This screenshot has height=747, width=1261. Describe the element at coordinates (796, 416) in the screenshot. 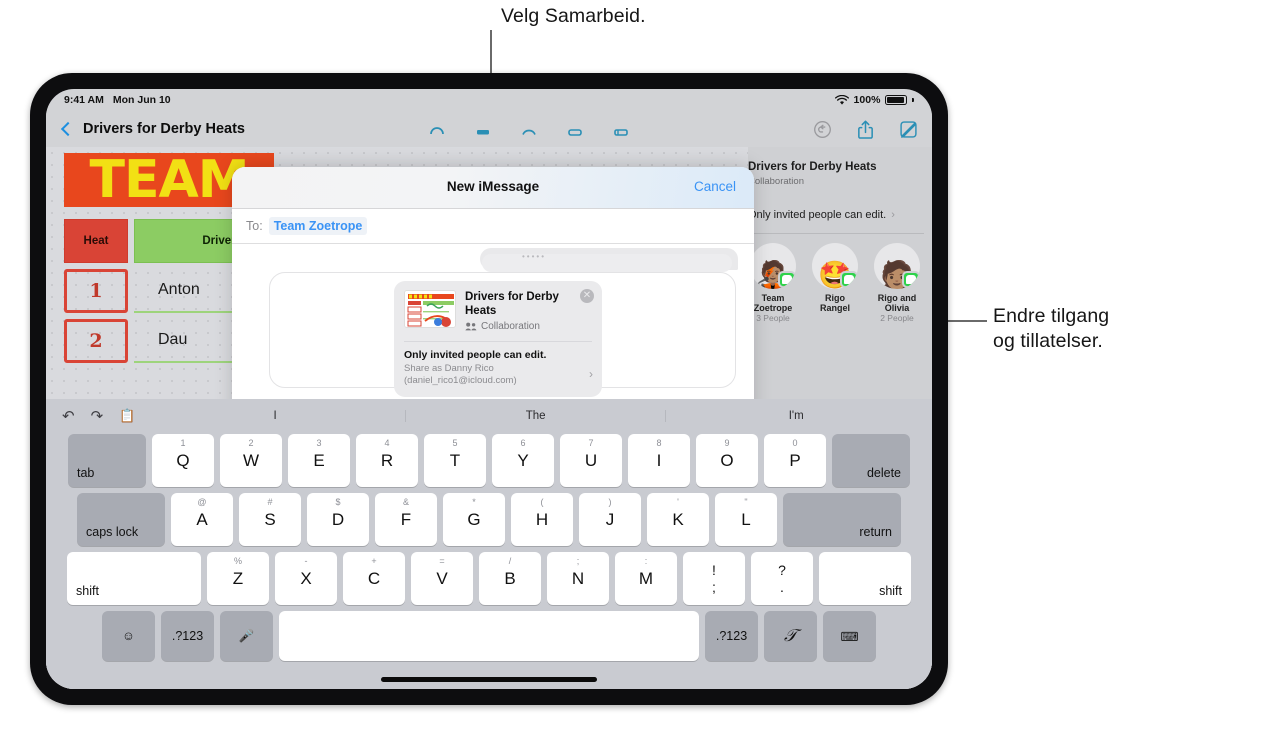

I see `prediction-3: I'm` at that location.